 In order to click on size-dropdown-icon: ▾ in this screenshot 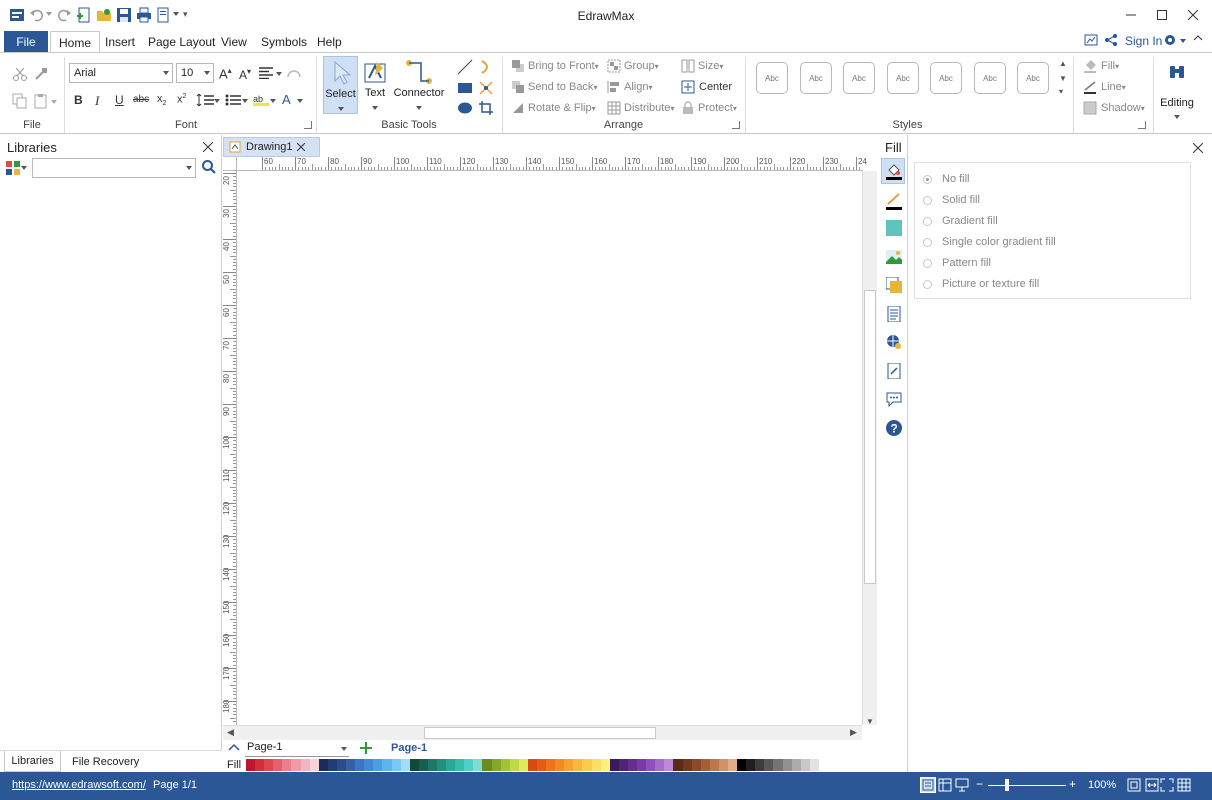, I will do `click(721, 66)`.